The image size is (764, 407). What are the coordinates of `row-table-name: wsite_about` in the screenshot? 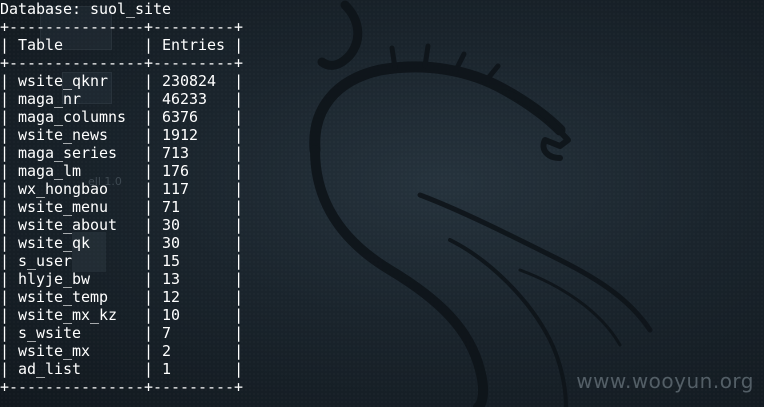 It's located at (68, 225).